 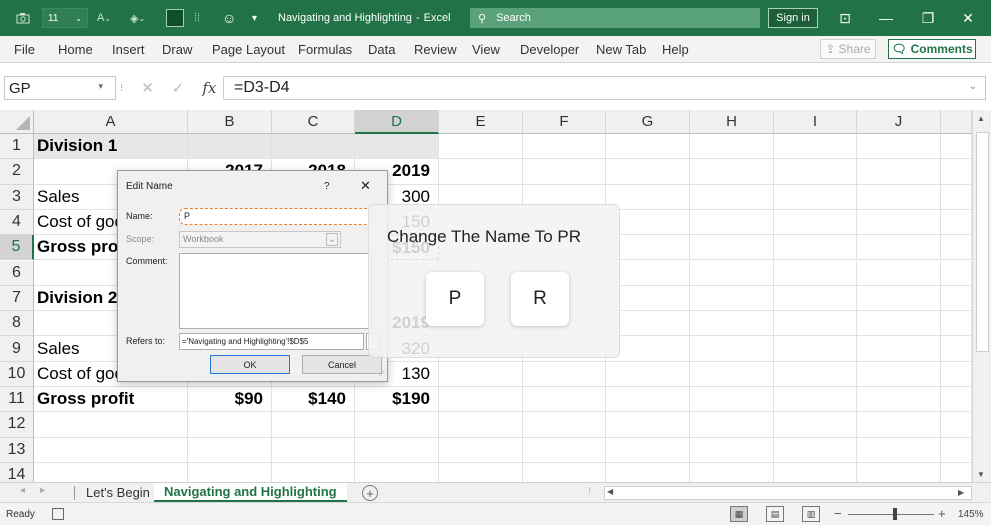 What do you see at coordinates (968, 18) in the screenshot?
I see `close-icon: ✕` at bounding box center [968, 18].